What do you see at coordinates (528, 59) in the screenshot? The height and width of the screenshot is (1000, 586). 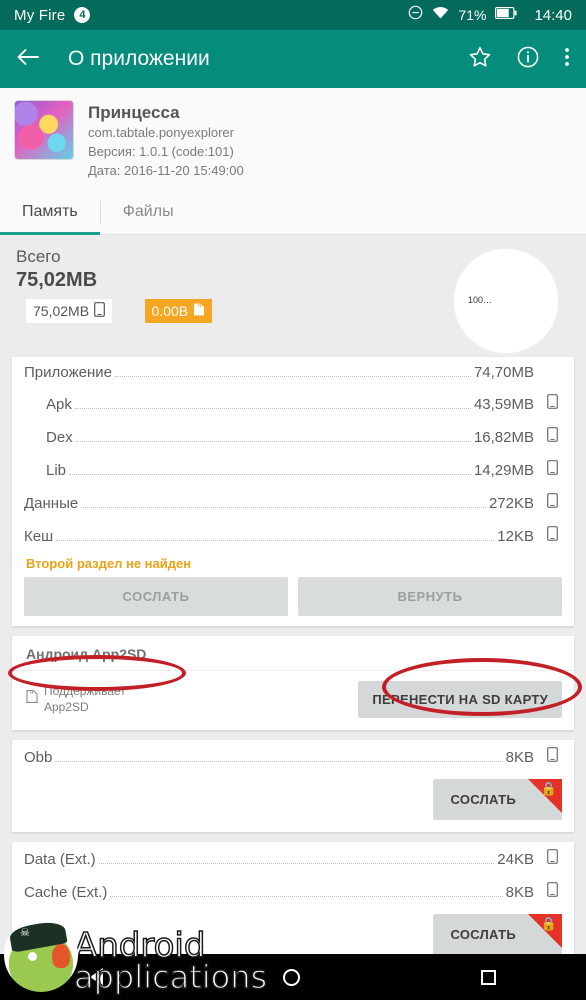 I see `info-circle-icon` at bounding box center [528, 59].